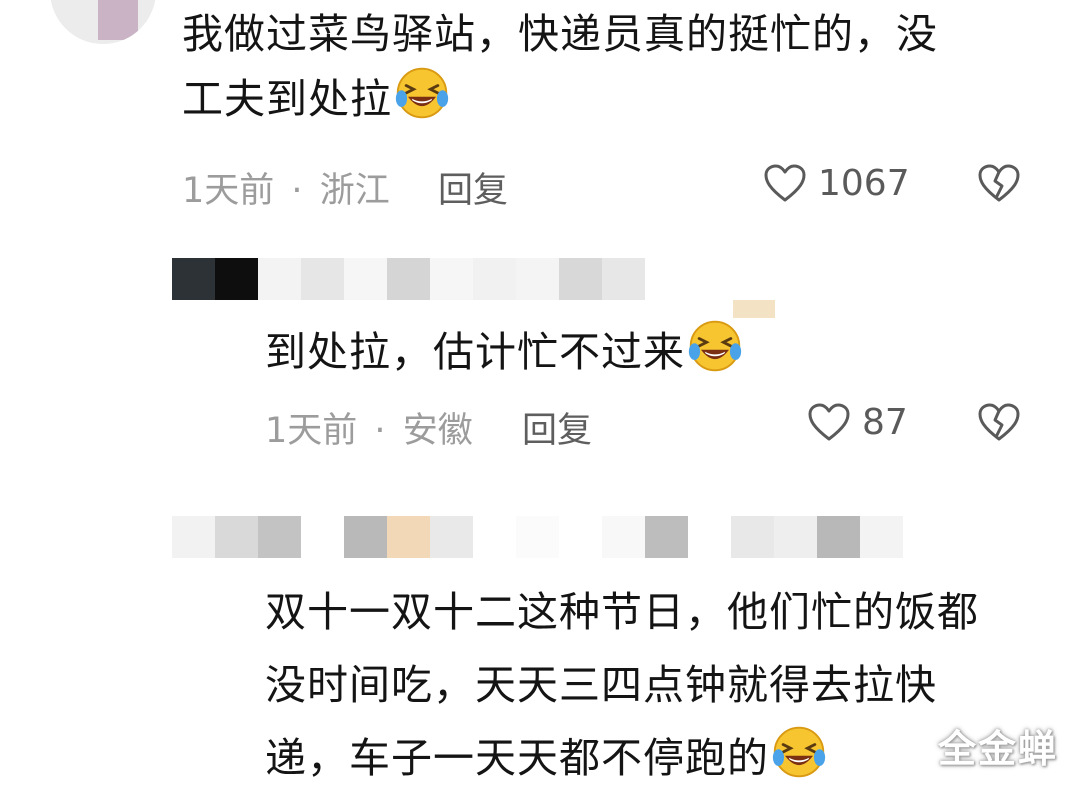 This screenshot has height=799, width=1080. I want to click on watermark: 全金蝉, so click(997, 749).